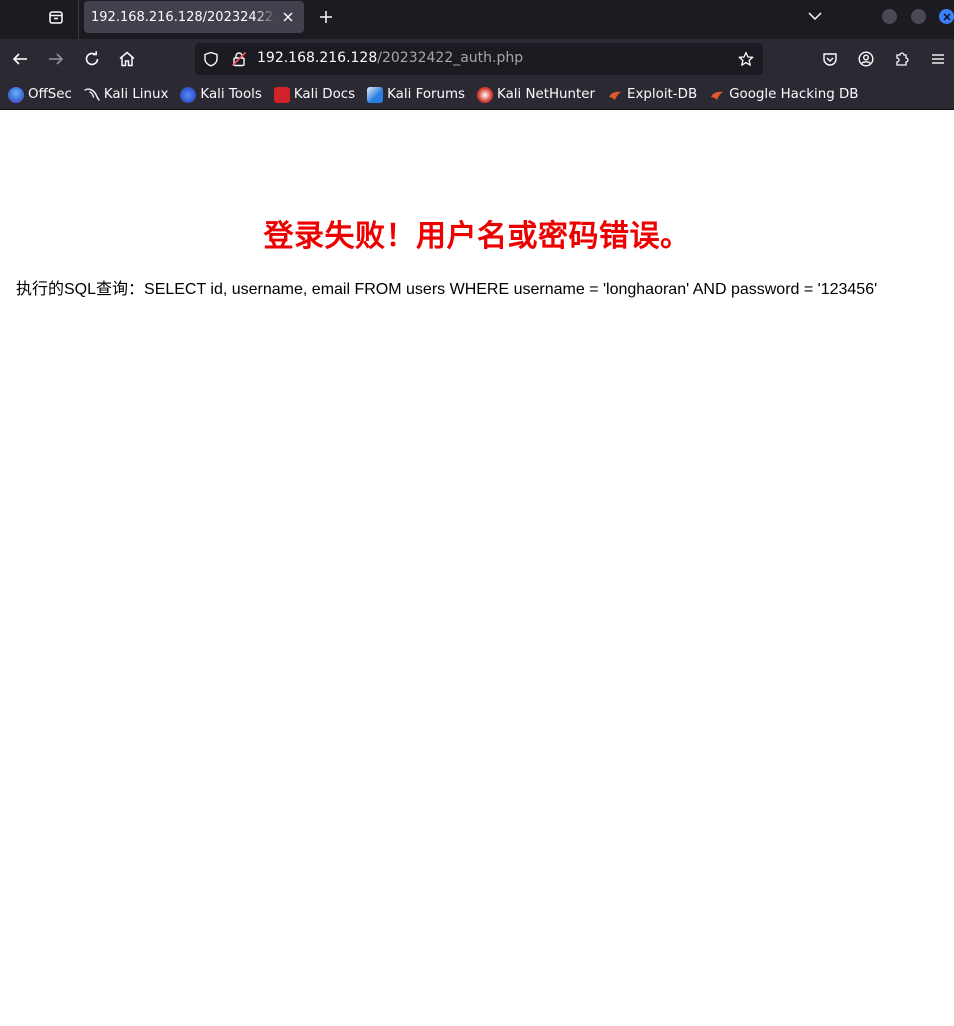 The height and width of the screenshot is (1026, 954). Describe the element at coordinates (426, 94) in the screenshot. I see `bookmark-label: Kali Forums` at that location.